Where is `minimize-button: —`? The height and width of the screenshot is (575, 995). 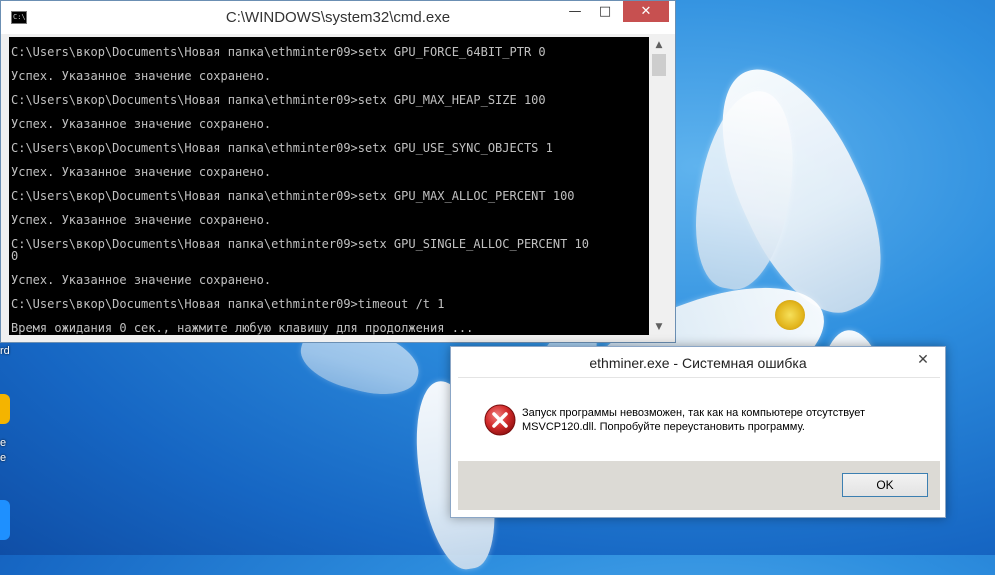
minimize-button: — is located at coordinates (575, 11).